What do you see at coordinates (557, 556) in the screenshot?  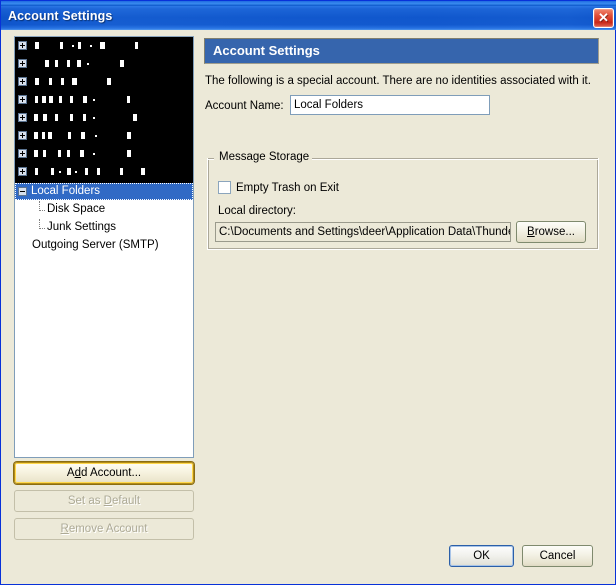 I see `cancel-button: Cancel` at bounding box center [557, 556].